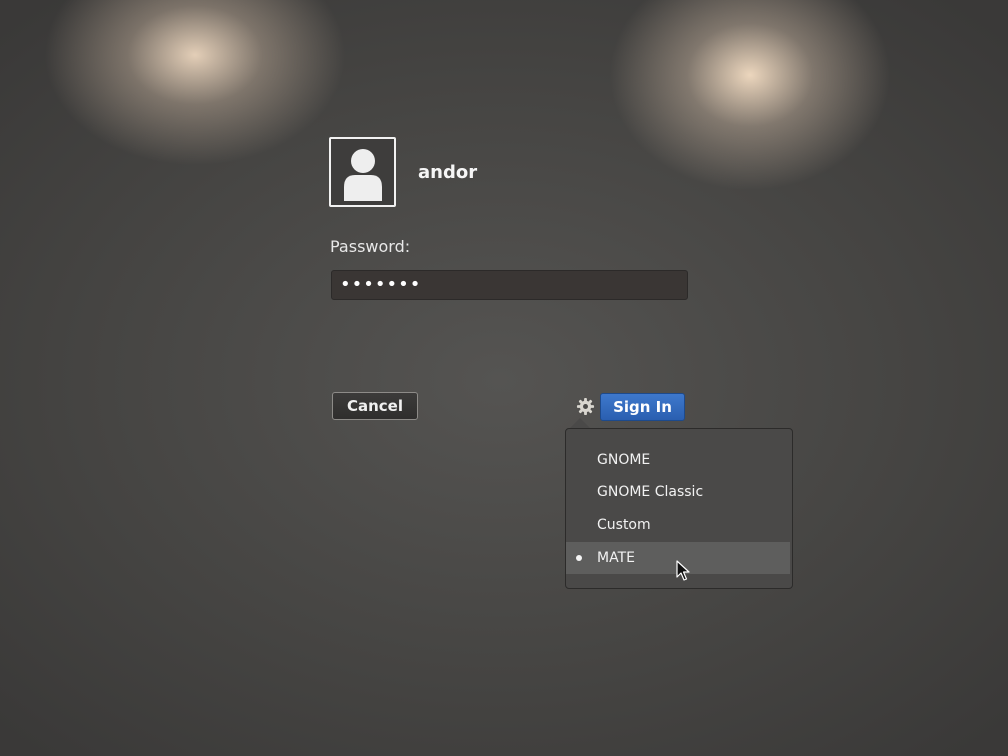  Describe the element at coordinates (448, 172) in the screenshot. I see `username: andor` at that location.